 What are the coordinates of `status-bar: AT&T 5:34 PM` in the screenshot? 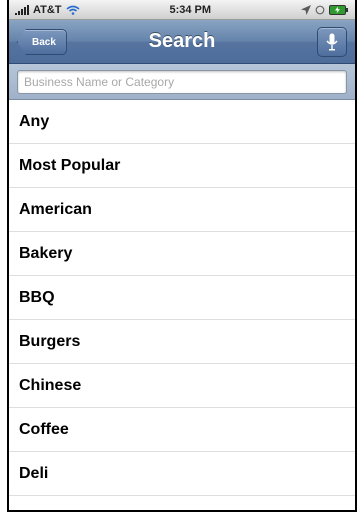 It's located at (182, 10).